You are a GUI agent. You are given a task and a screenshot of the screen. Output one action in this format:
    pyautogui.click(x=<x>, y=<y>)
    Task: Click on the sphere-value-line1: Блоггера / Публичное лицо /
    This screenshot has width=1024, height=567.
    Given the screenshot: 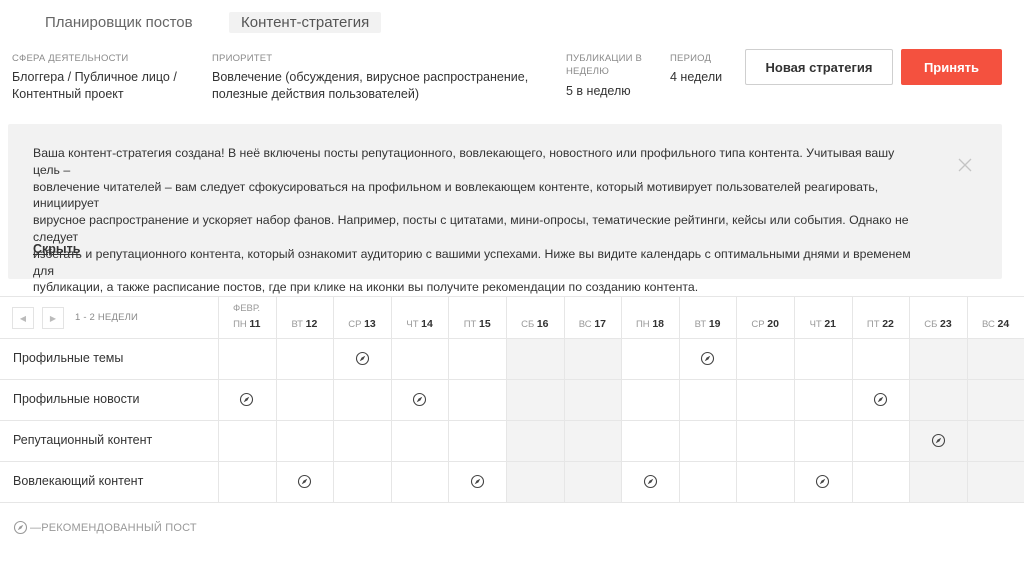 What is the action you would take?
    pyautogui.click(x=94, y=77)
    